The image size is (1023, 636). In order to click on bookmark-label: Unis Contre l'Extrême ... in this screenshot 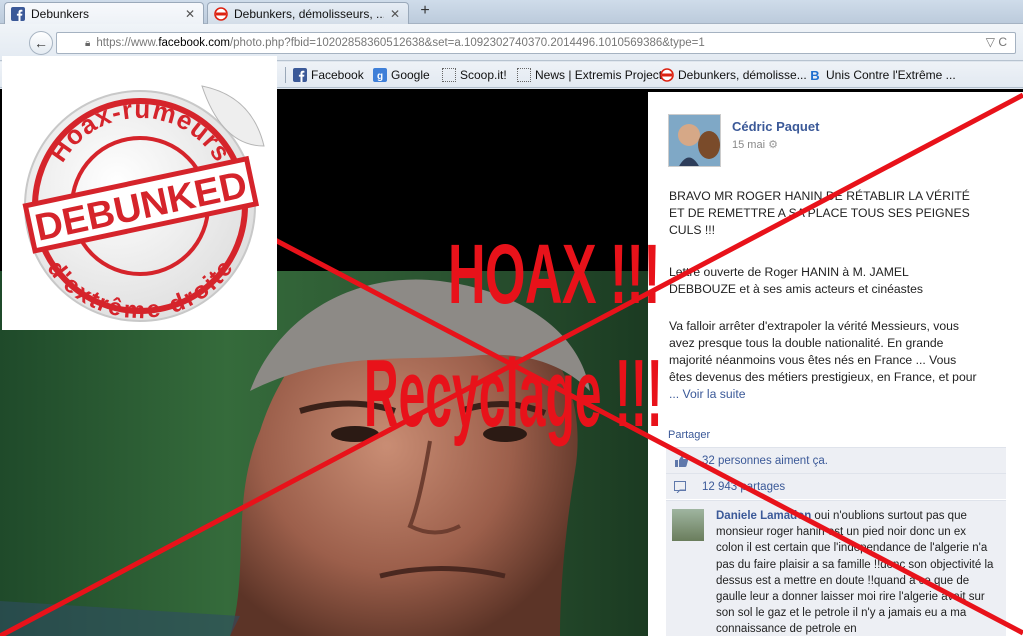, I will do `click(891, 75)`.